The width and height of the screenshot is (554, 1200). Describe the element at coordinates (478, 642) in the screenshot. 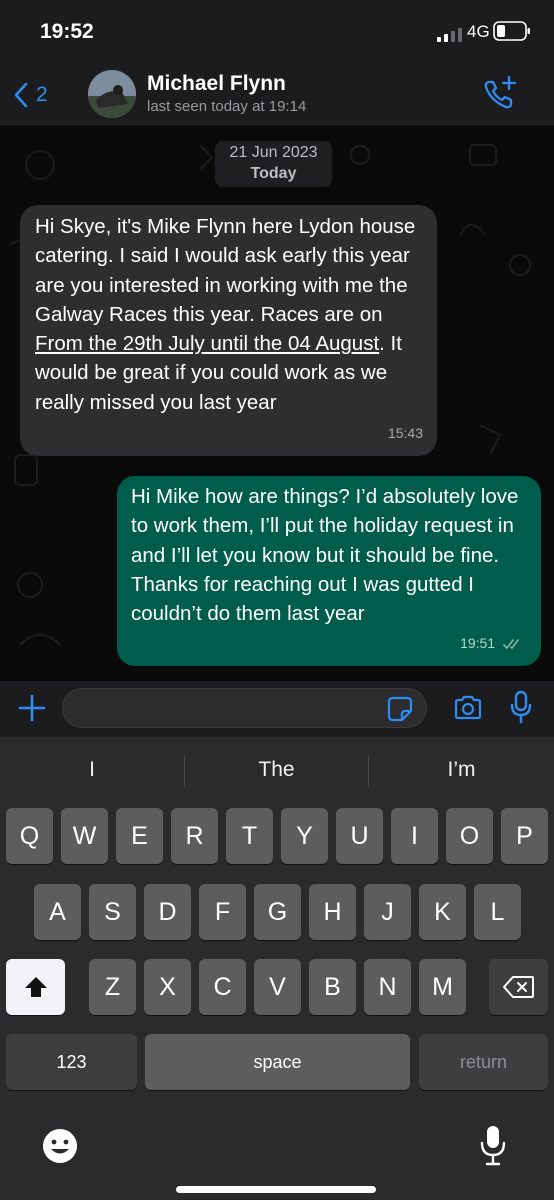

I see `message-time: 19:51` at that location.